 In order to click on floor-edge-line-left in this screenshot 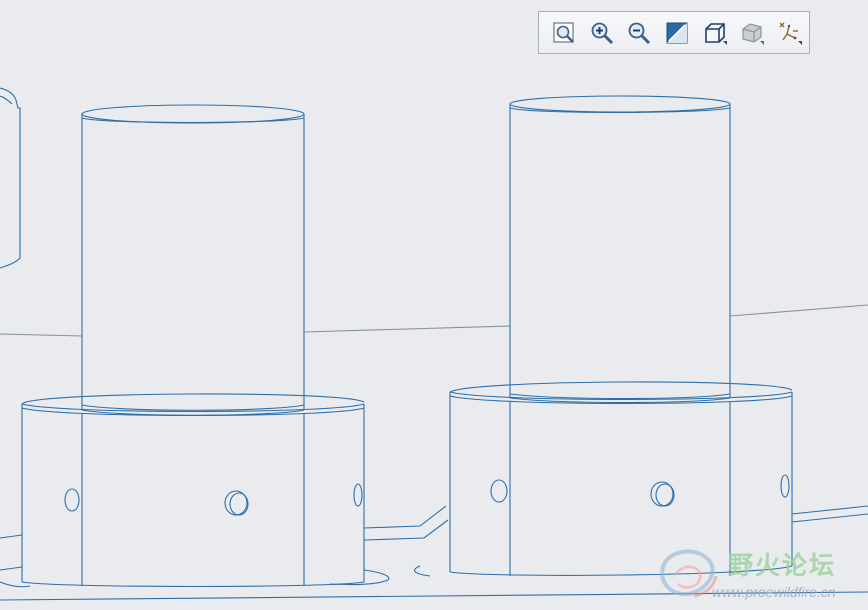, I will do `click(41, 335)`.